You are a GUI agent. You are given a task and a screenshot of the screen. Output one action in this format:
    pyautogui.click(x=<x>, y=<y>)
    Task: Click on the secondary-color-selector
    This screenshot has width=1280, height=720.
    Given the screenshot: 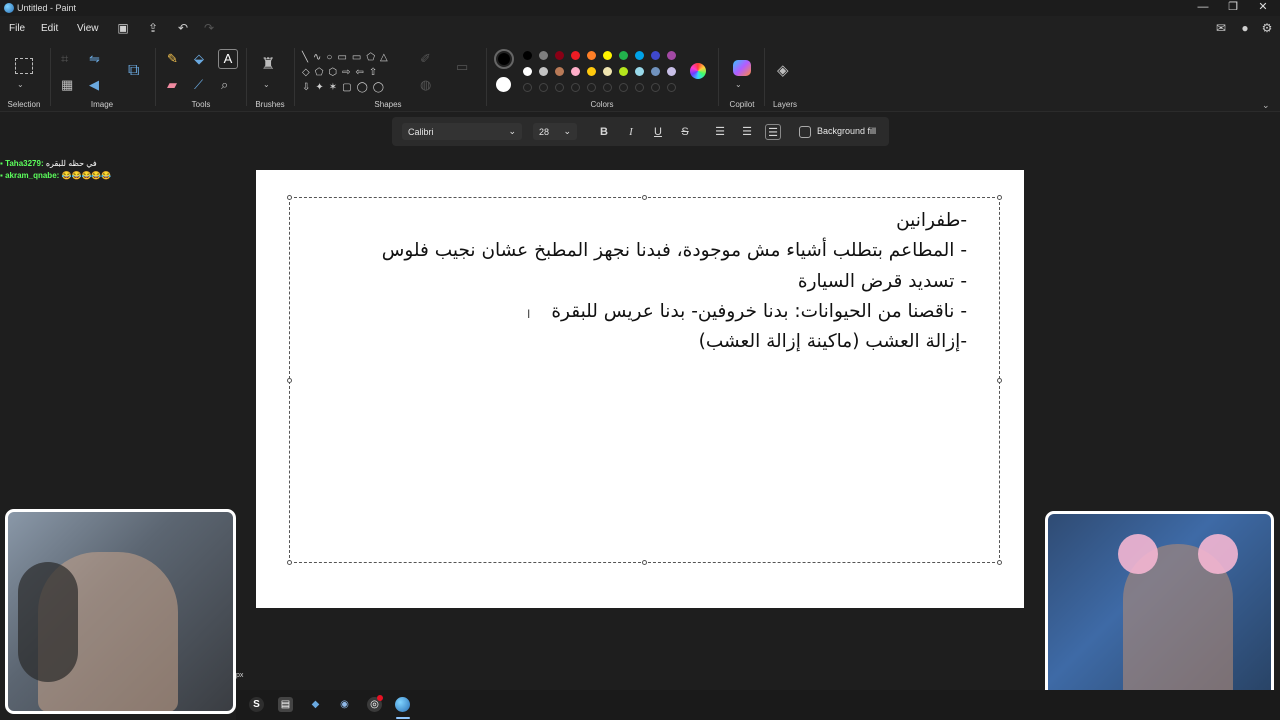 What is the action you would take?
    pyautogui.click(x=503, y=84)
    